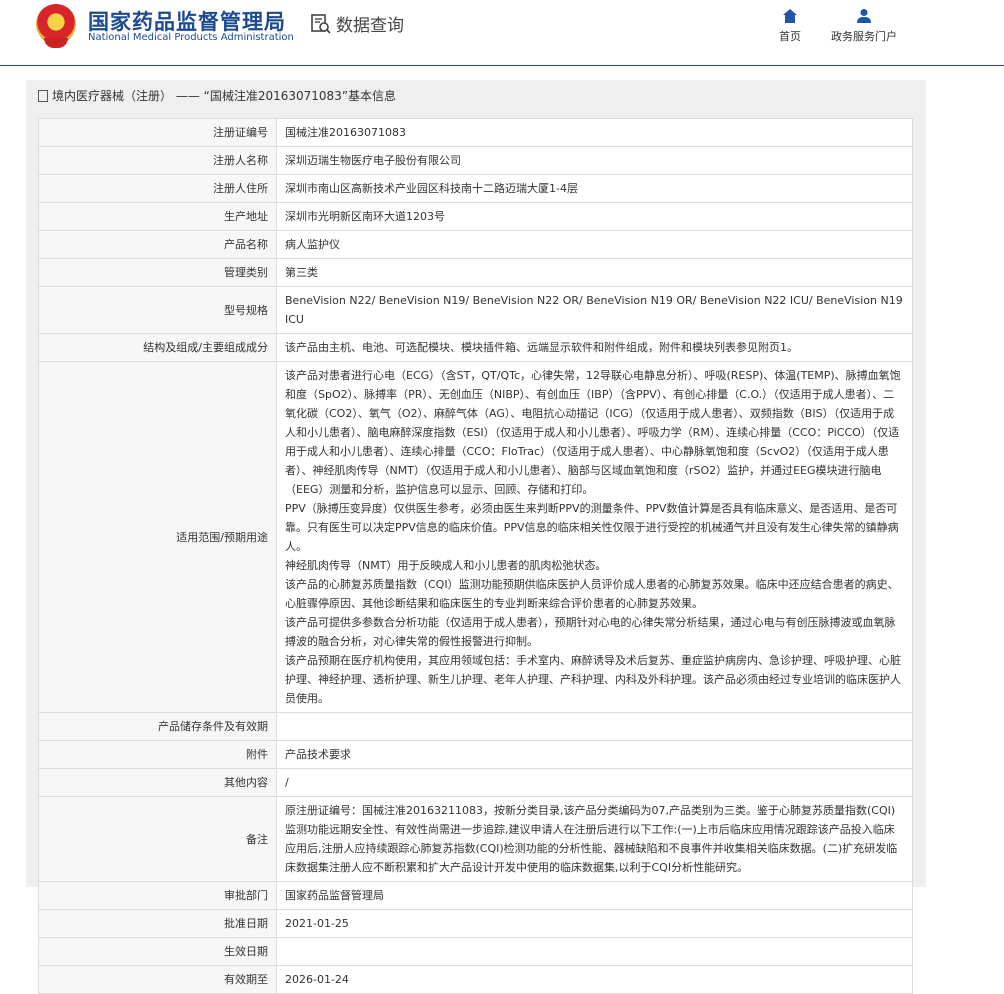 The height and width of the screenshot is (994, 1004). Describe the element at coordinates (594, 923) in the screenshot. I see `field-value: 2021-01-25` at that location.